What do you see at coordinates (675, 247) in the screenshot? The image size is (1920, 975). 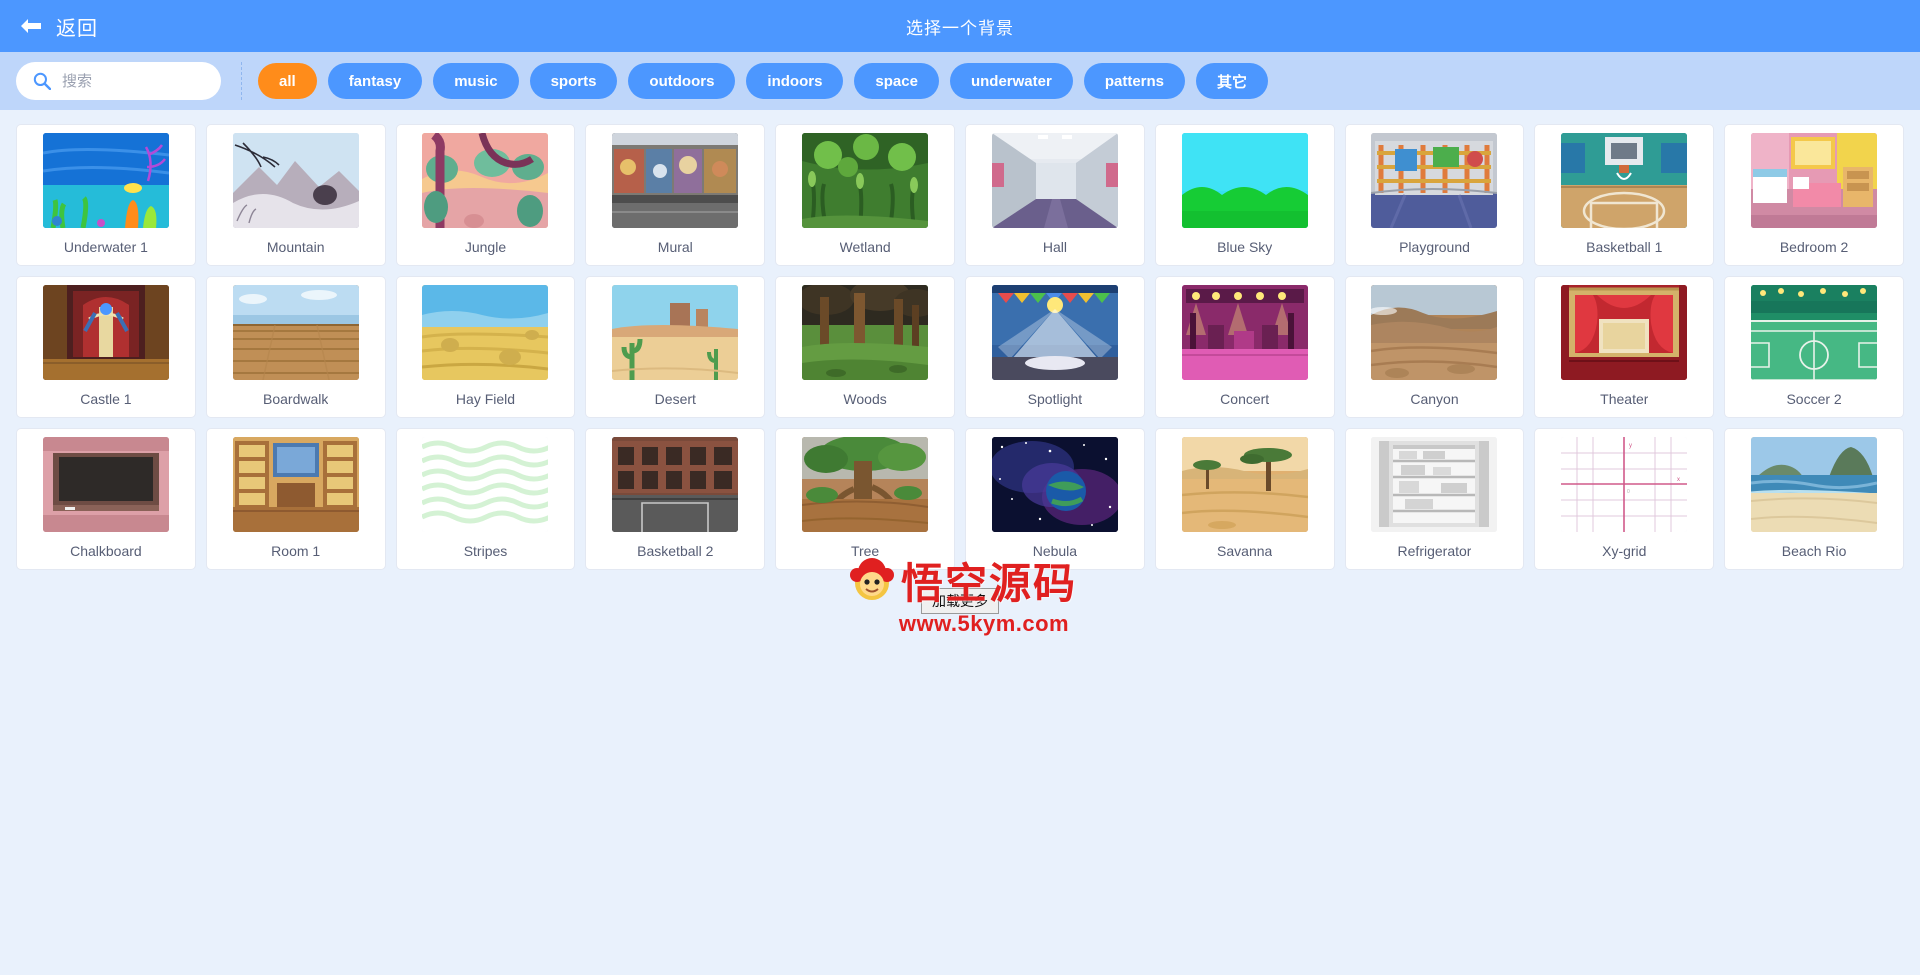 I see `backdrop-label: Mural` at bounding box center [675, 247].